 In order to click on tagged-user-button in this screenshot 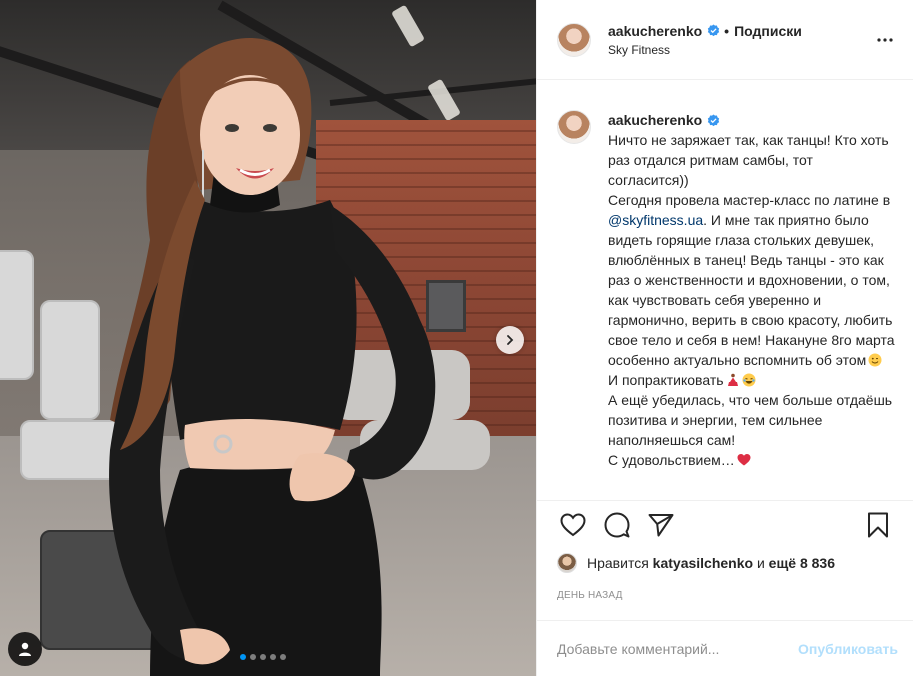, I will do `click(25, 649)`.